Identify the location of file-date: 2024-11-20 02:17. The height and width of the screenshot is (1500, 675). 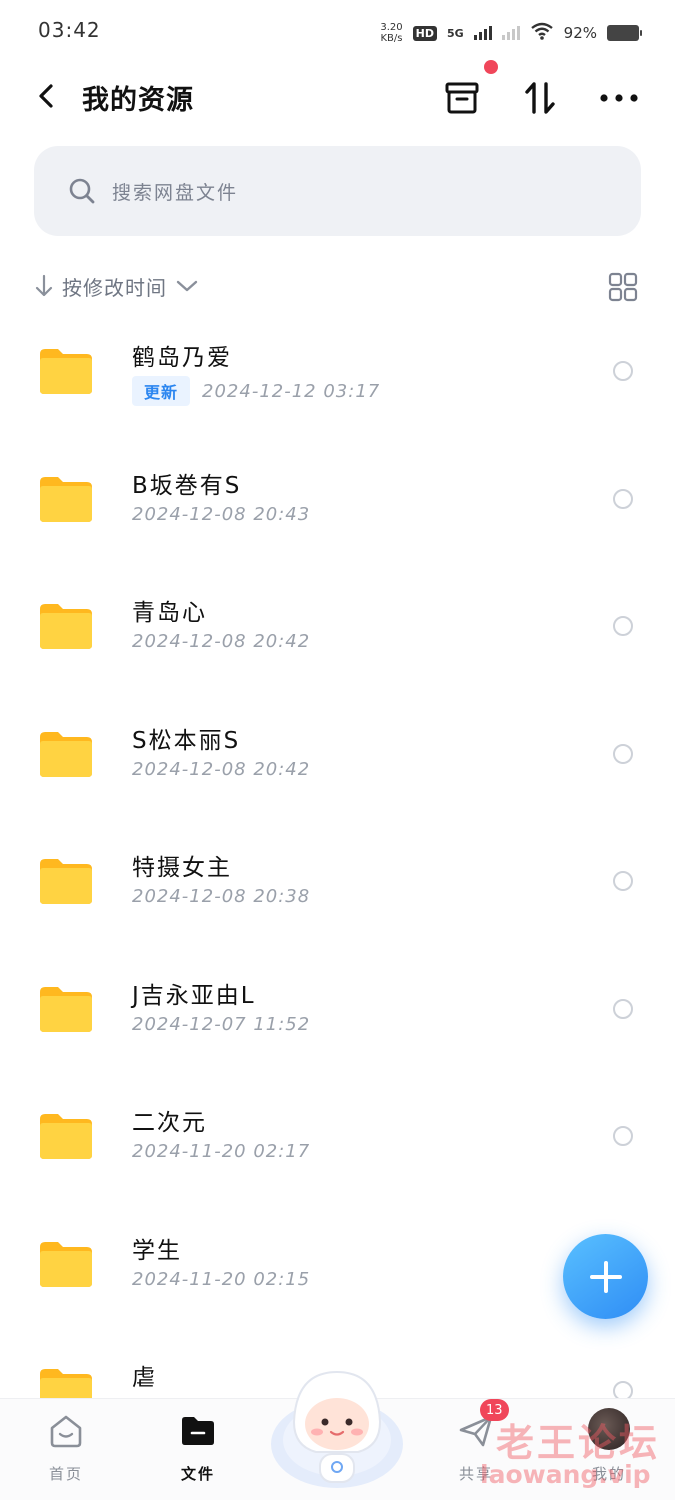
(221, 1151).